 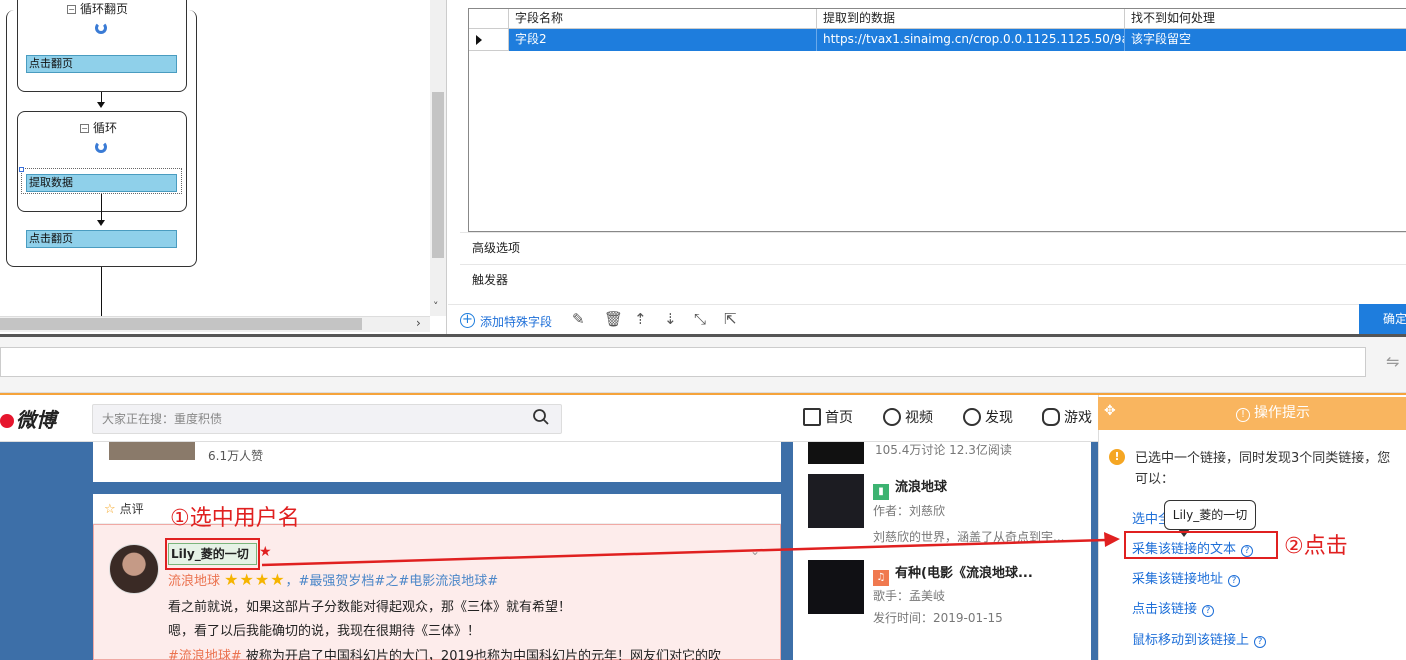 What do you see at coordinates (690, 549) in the screenshot?
I see `annotation-arrow` at bounding box center [690, 549].